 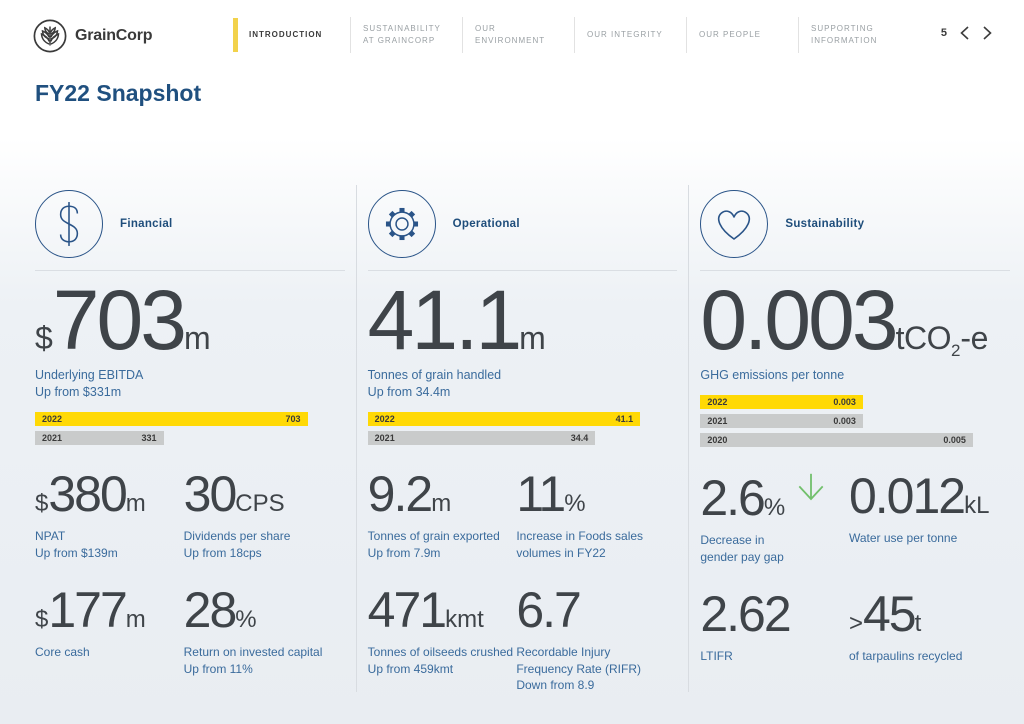 I want to click on hero-label: Tonnes of grain handled Up from 34.4m, so click(x=434, y=384).